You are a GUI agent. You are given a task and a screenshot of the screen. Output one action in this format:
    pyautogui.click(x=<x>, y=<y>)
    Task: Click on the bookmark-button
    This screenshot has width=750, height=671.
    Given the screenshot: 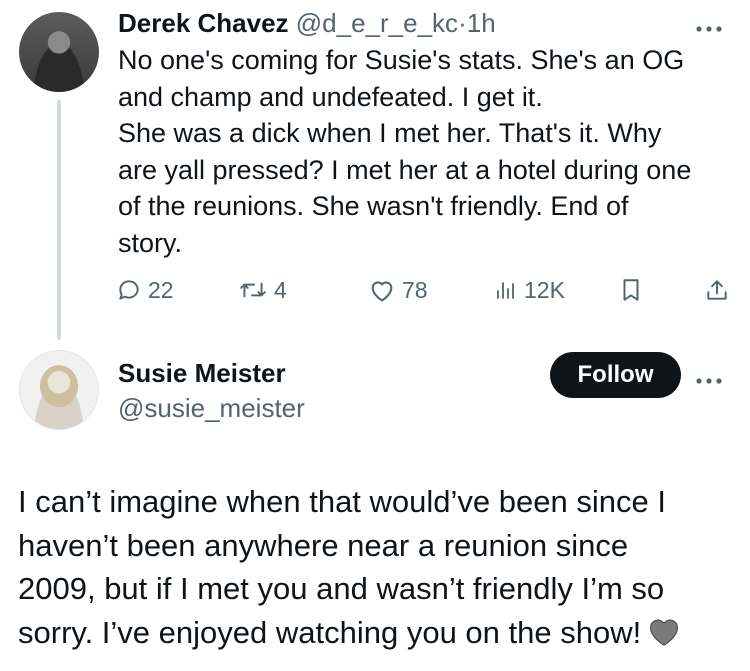 What is the action you would take?
    pyautogui.click(x=631, y=290)
    